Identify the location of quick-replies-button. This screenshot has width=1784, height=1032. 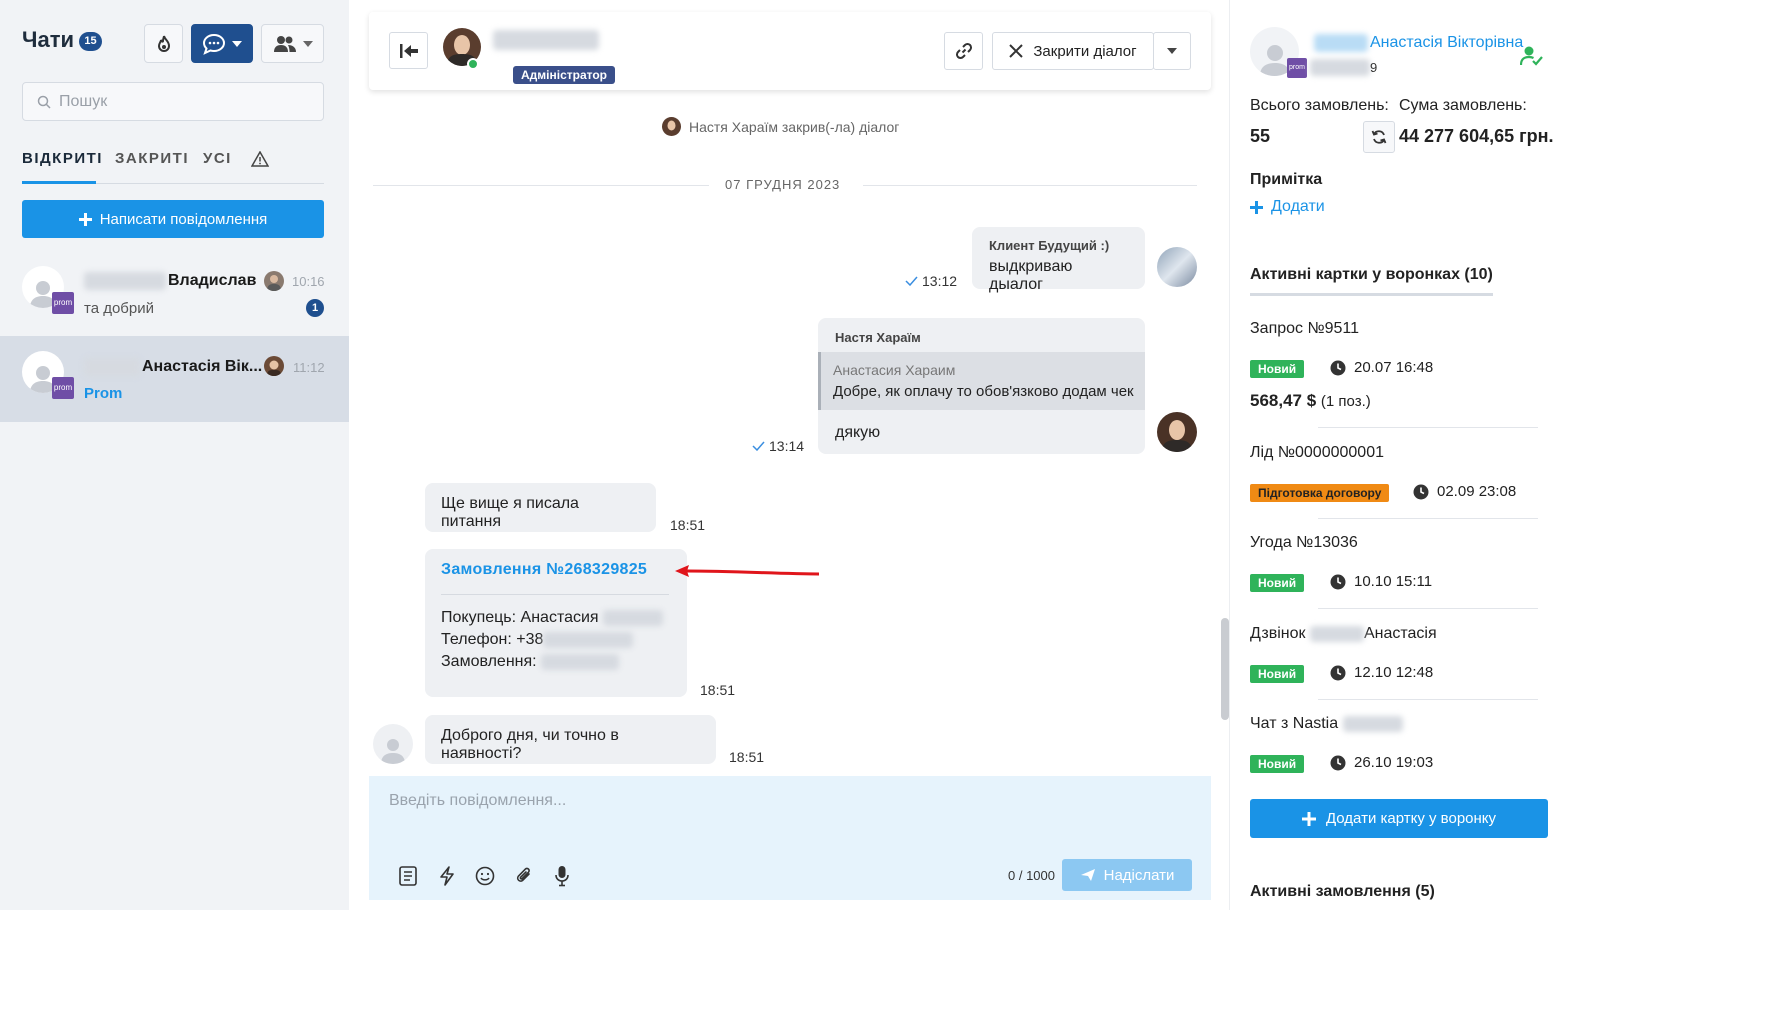
(447, 876).